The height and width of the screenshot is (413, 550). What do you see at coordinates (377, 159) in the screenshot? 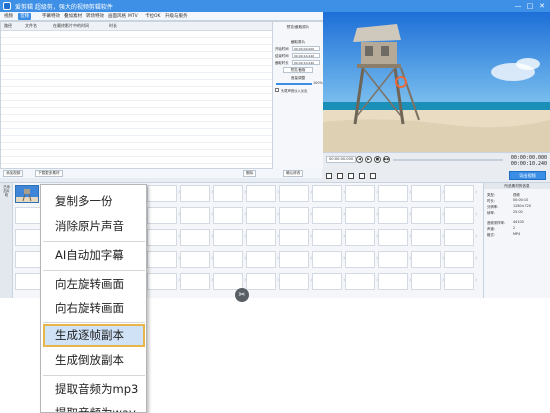
I see `stop-button: ■` at bounding box center [377, 159].